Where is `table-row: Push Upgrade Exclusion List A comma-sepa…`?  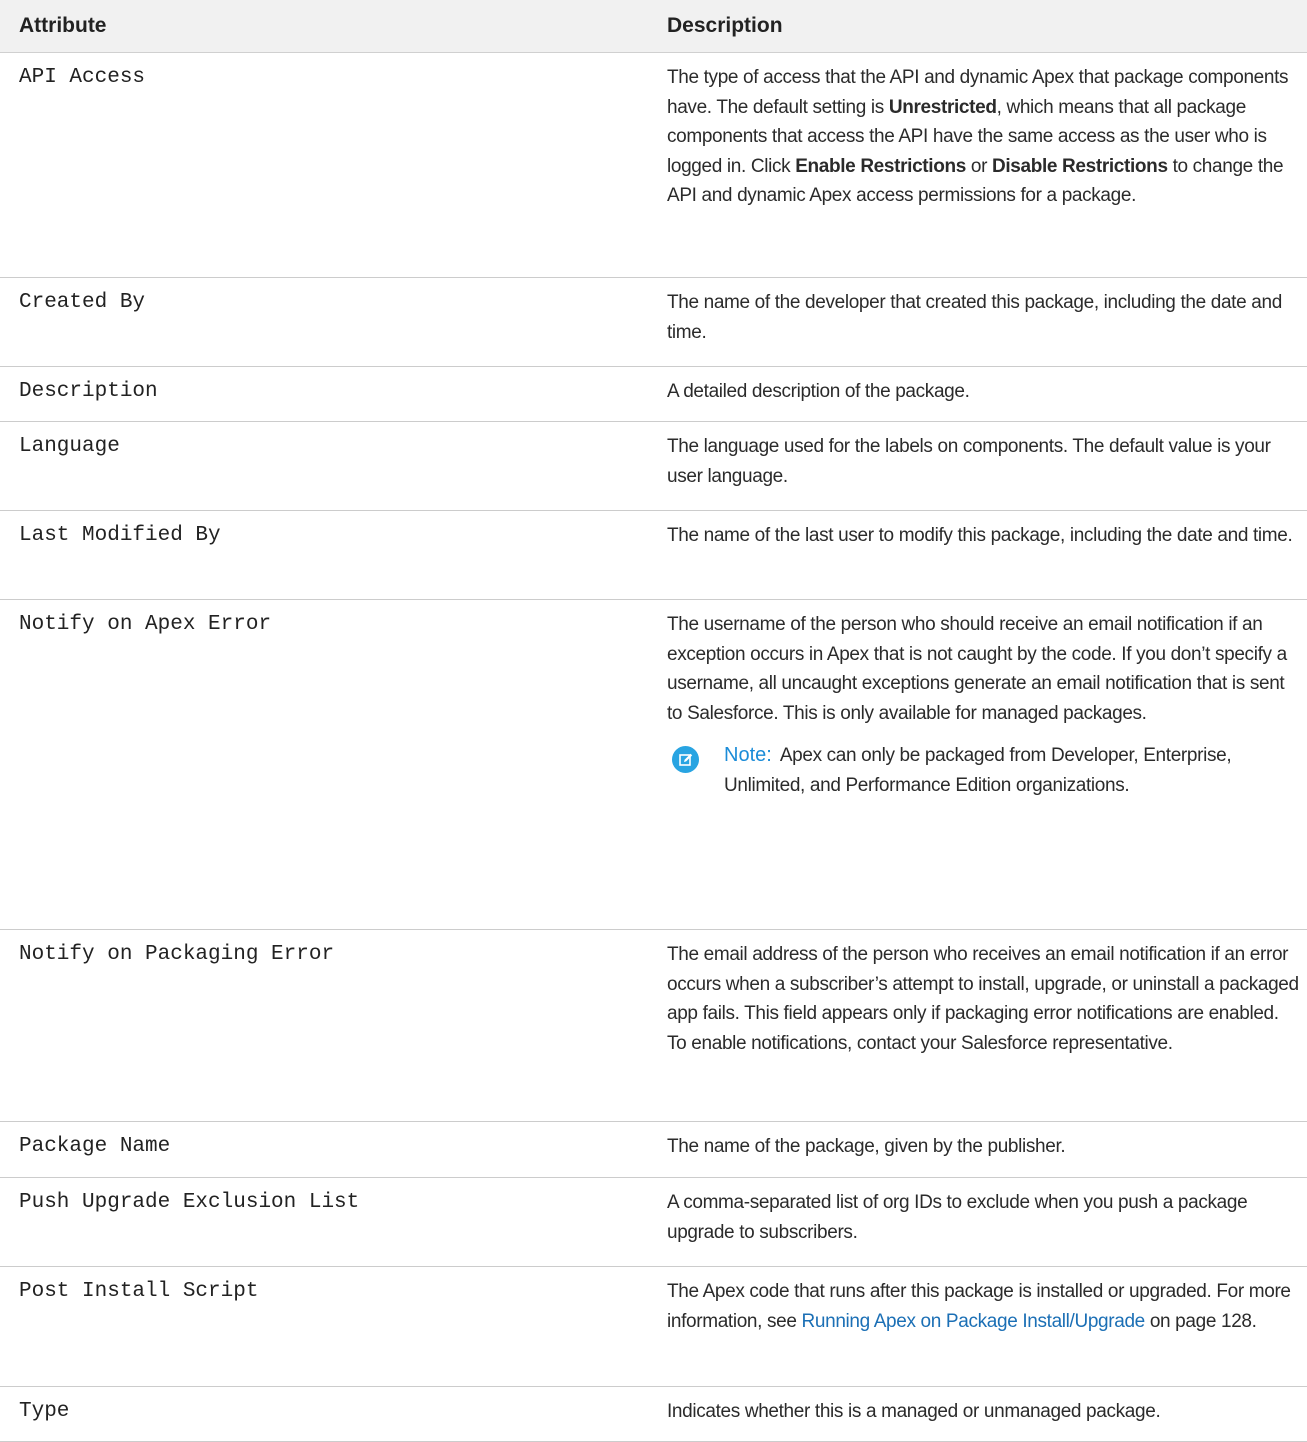
table-row: Push Upgrade Exclusion List A comma-sepa… is located at coordinates (653, 1222).